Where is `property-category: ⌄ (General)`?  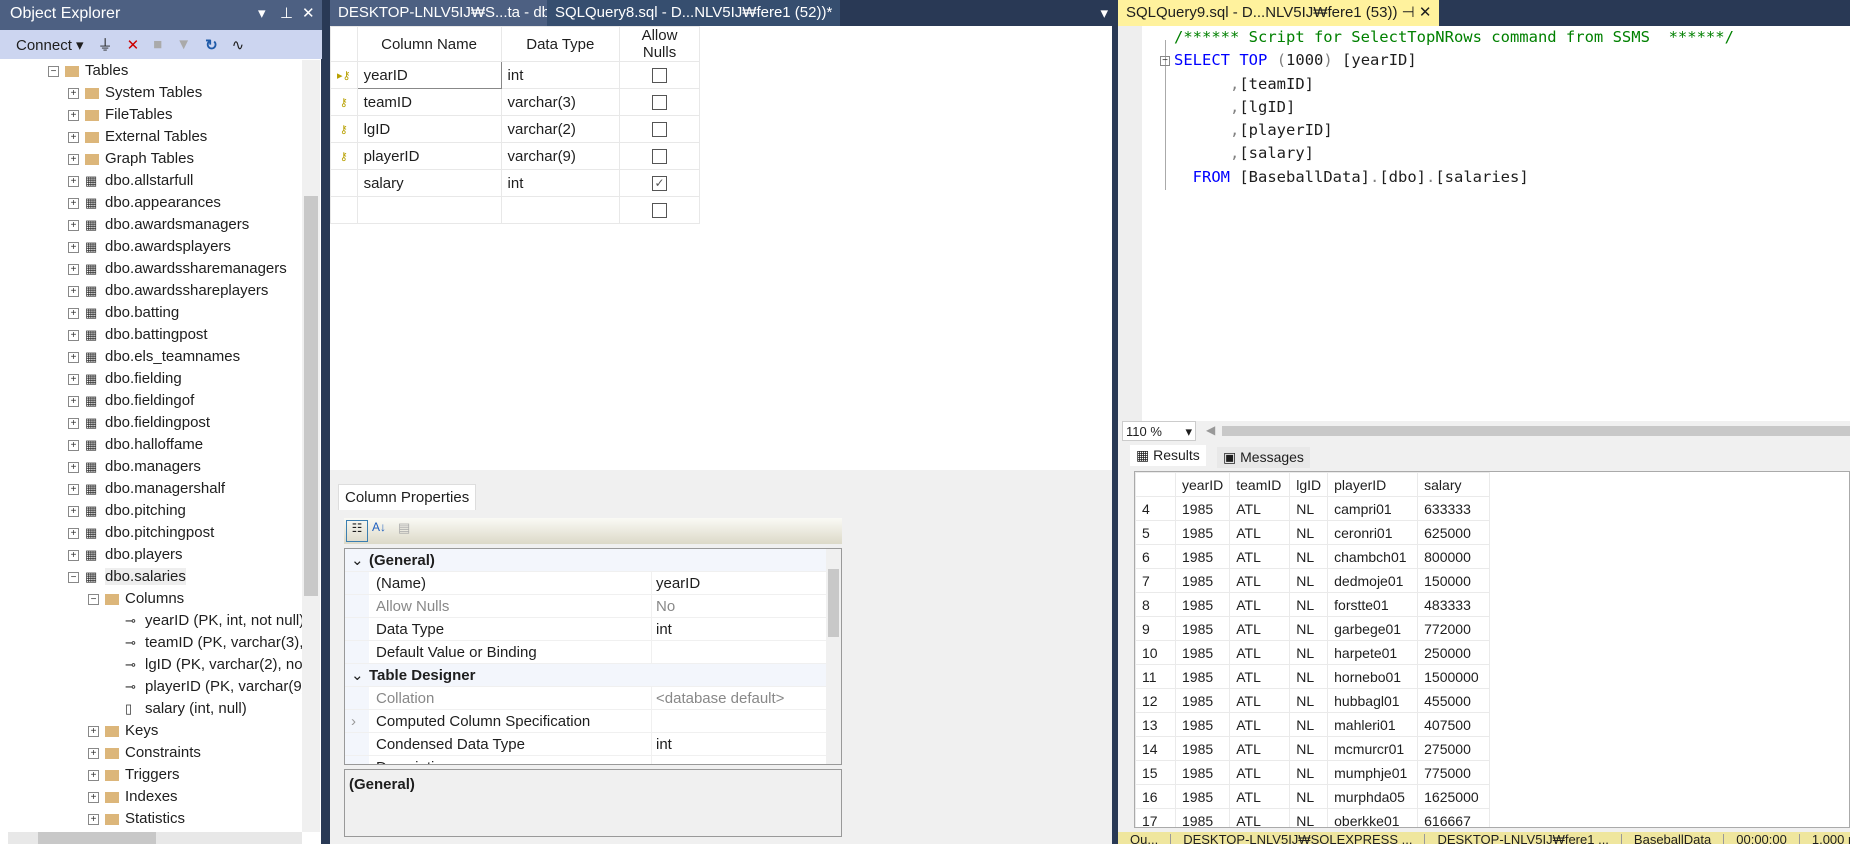 property-category: ⌄ (General) is located at coordinates (586, 560).